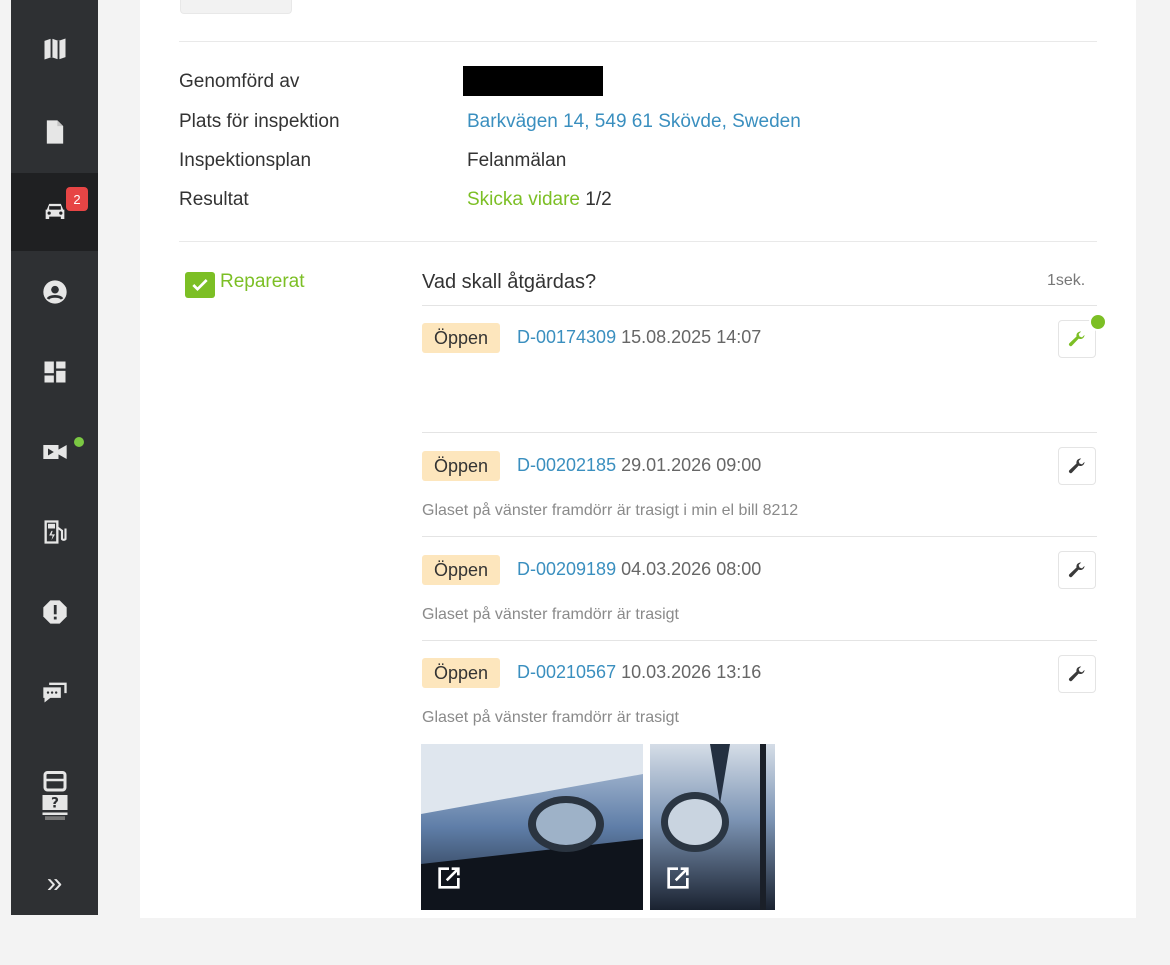 This screenshot has width=1170, height=965. I want to click on video-icon, so click(54, 452).